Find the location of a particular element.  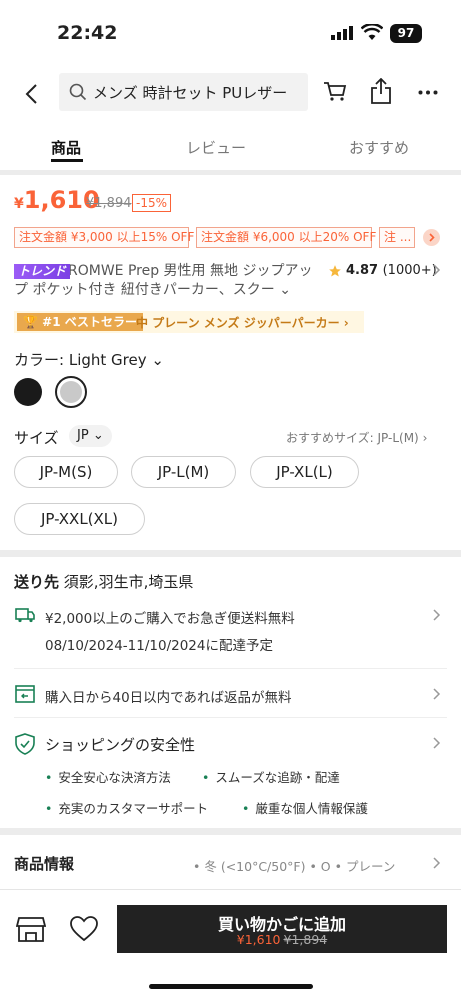

size-label: サイズ is located at coordinates (36, 438).